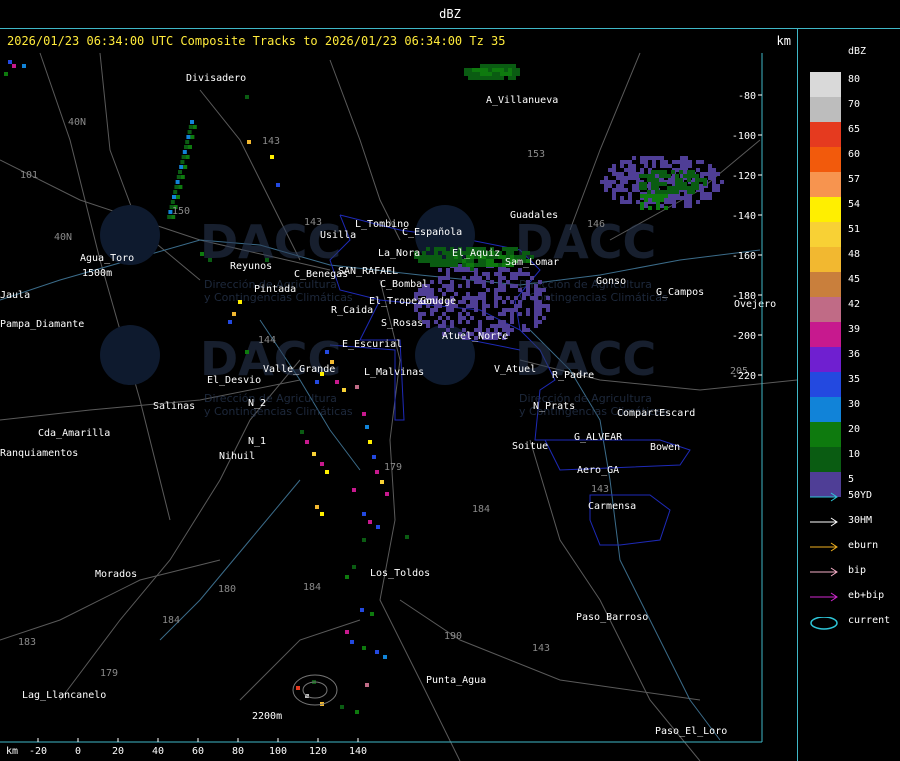  What do you see at coordinates (38, 751) in the screenshot?
I see `x-tick-label: -20` at bounding box center [38, 751].